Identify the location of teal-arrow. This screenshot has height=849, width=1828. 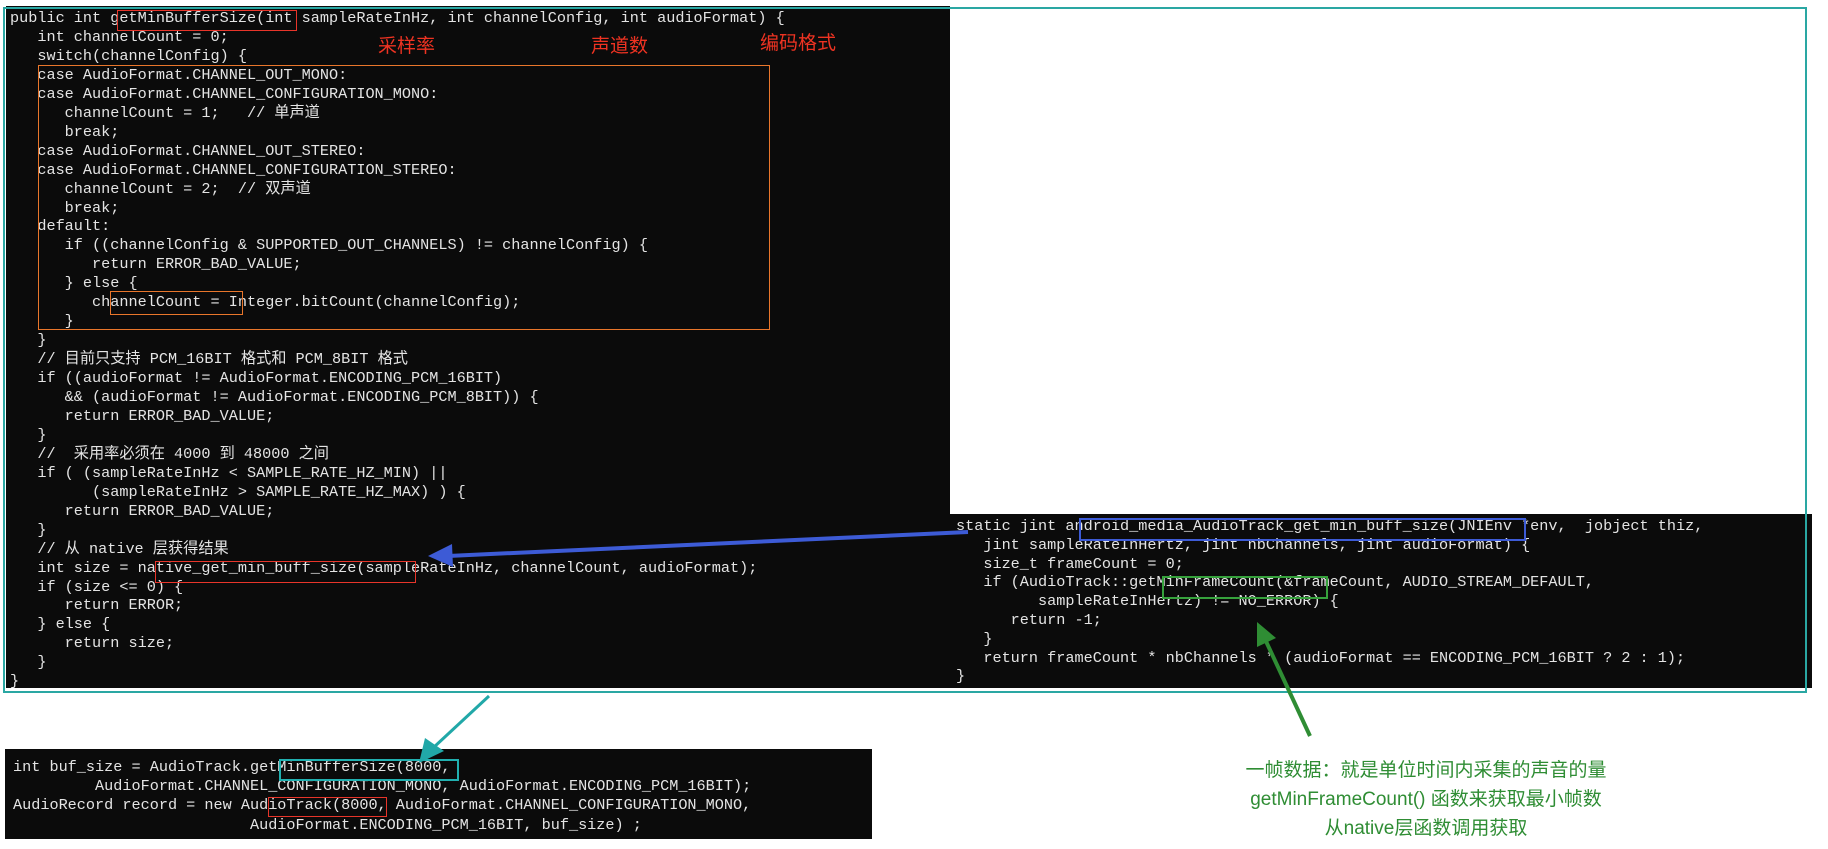
(461, 722).